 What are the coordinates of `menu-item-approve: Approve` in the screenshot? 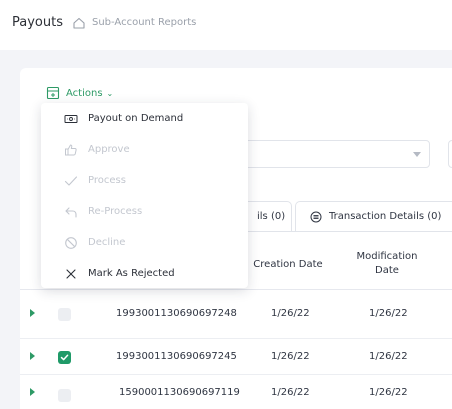 It's located at (144, 149).